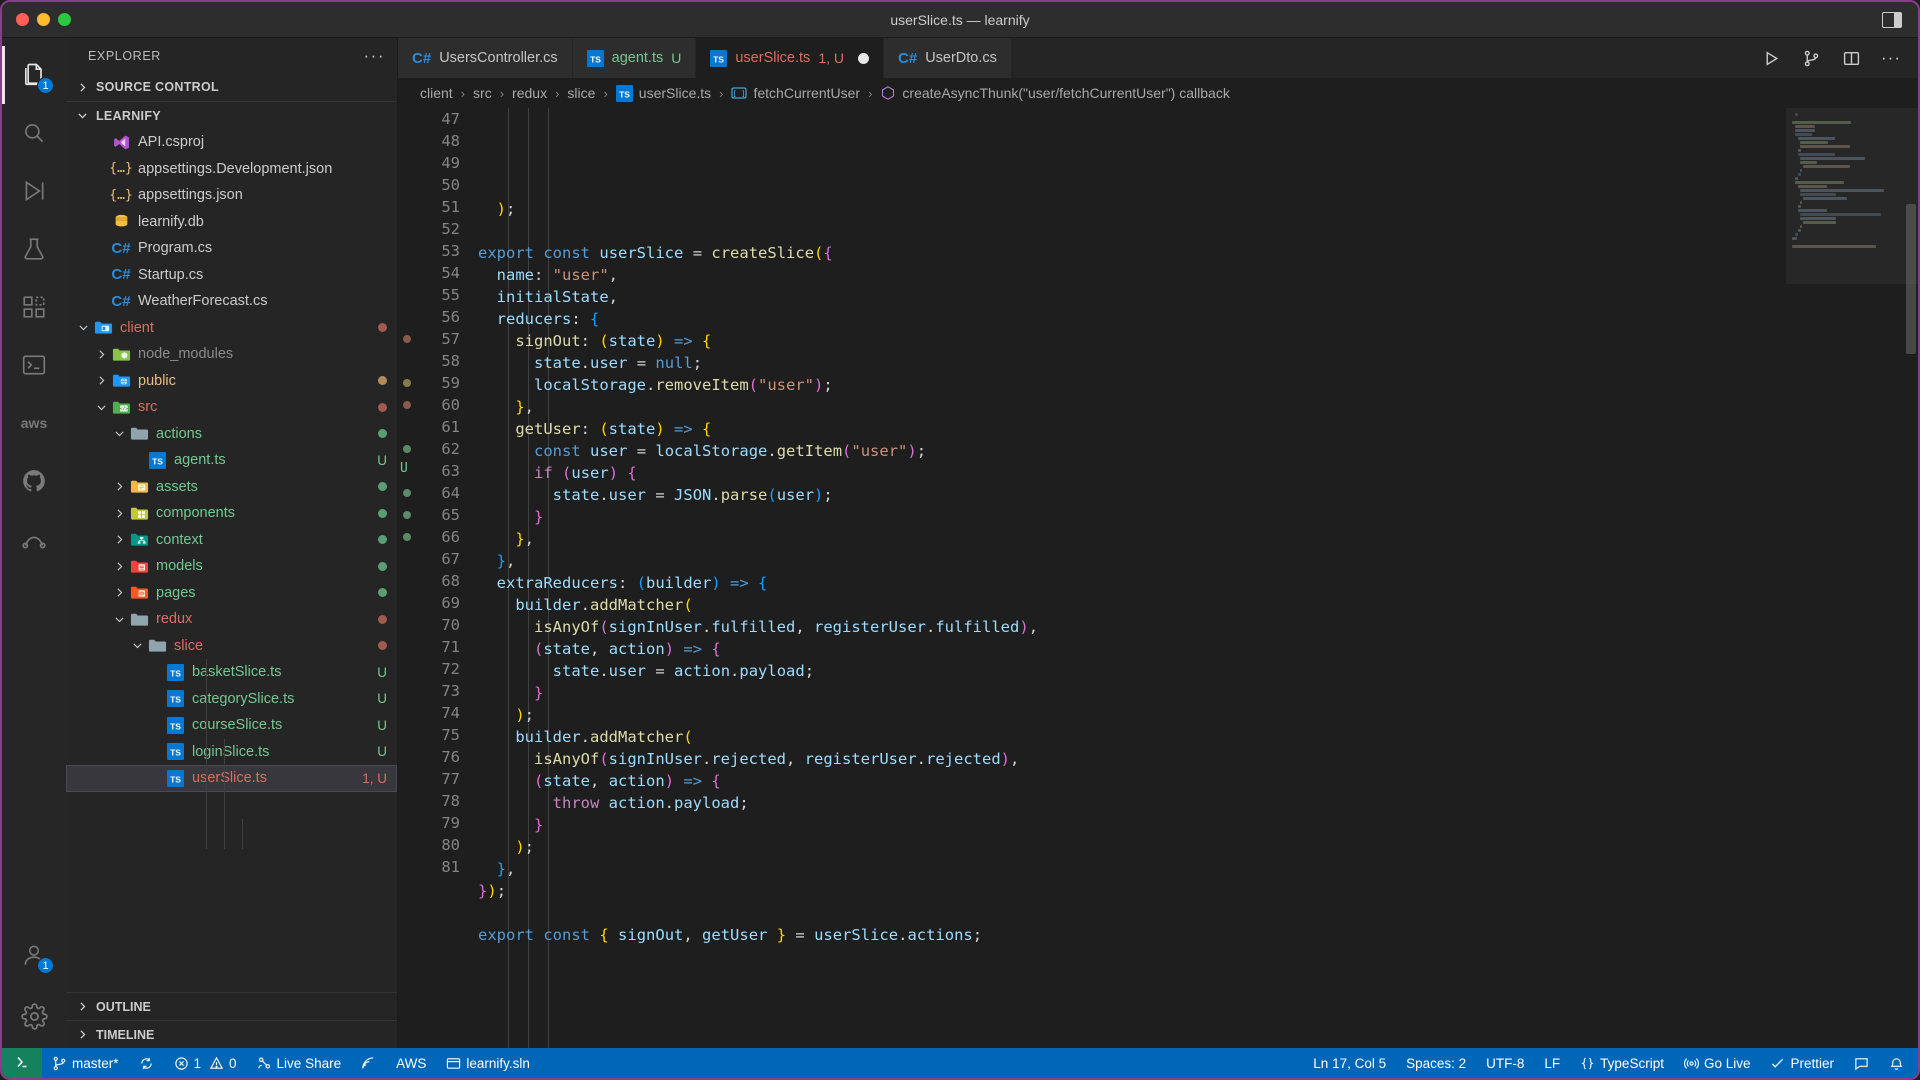 The width and height of the screenshot is (1920, 1080). What do you see at coordinates (1129, 715) in the screenshot?
I see `code-line-70: );` at bounding box center [1129, 715].